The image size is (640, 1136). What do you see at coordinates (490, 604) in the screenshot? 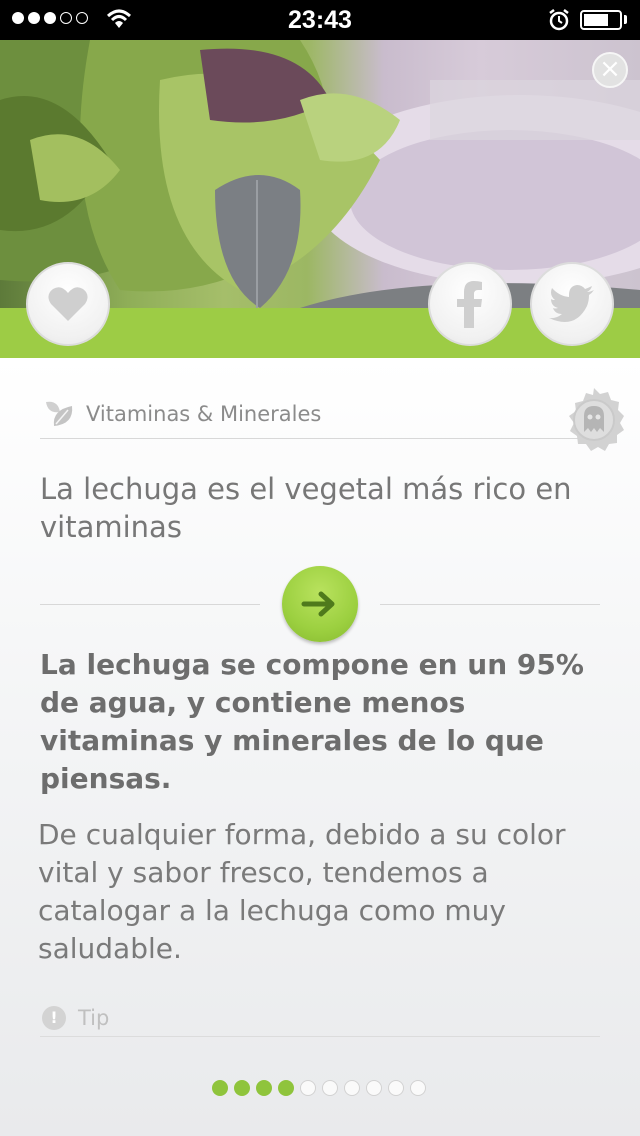
I see `divider-right` at bounding box center [490, 604].